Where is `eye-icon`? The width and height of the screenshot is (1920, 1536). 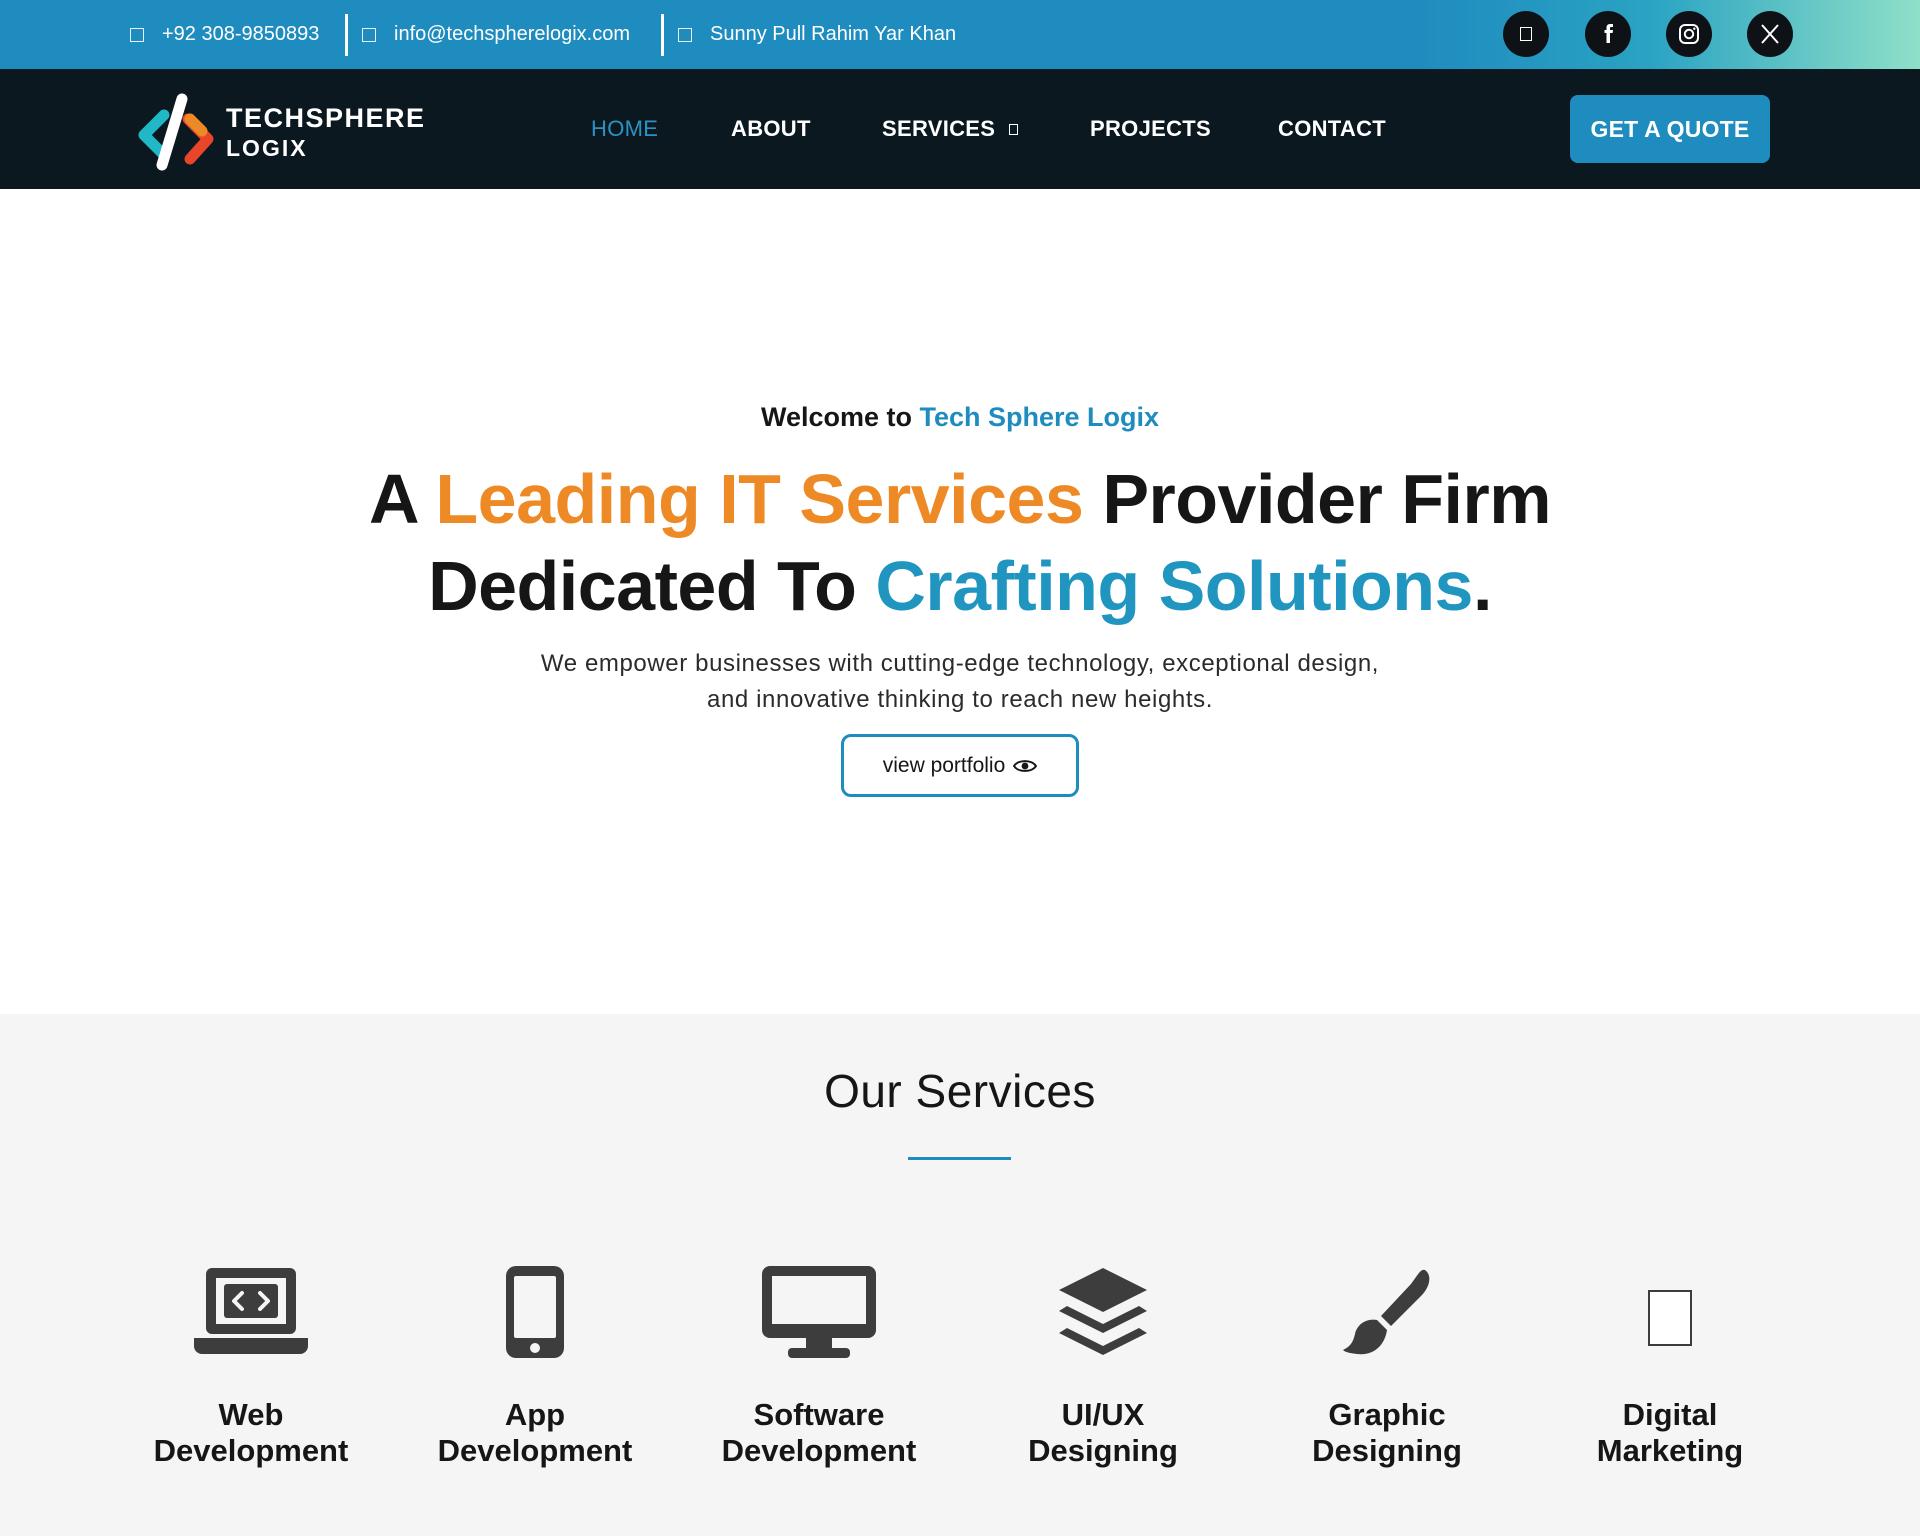
eye-icon is located at coordinates (1025, 765).